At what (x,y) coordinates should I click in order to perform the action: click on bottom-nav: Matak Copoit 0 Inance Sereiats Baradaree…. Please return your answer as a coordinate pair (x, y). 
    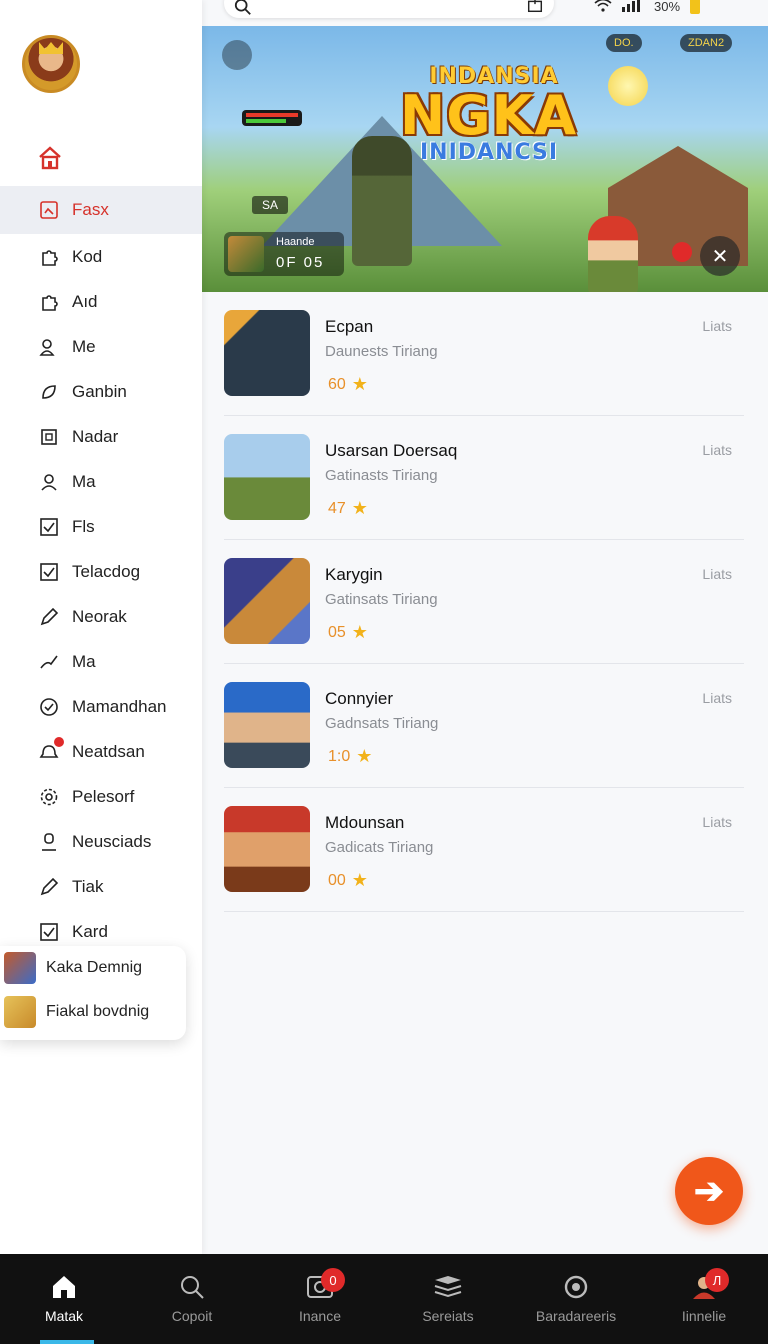
    Looking at the image, I should click on (384, 1299).